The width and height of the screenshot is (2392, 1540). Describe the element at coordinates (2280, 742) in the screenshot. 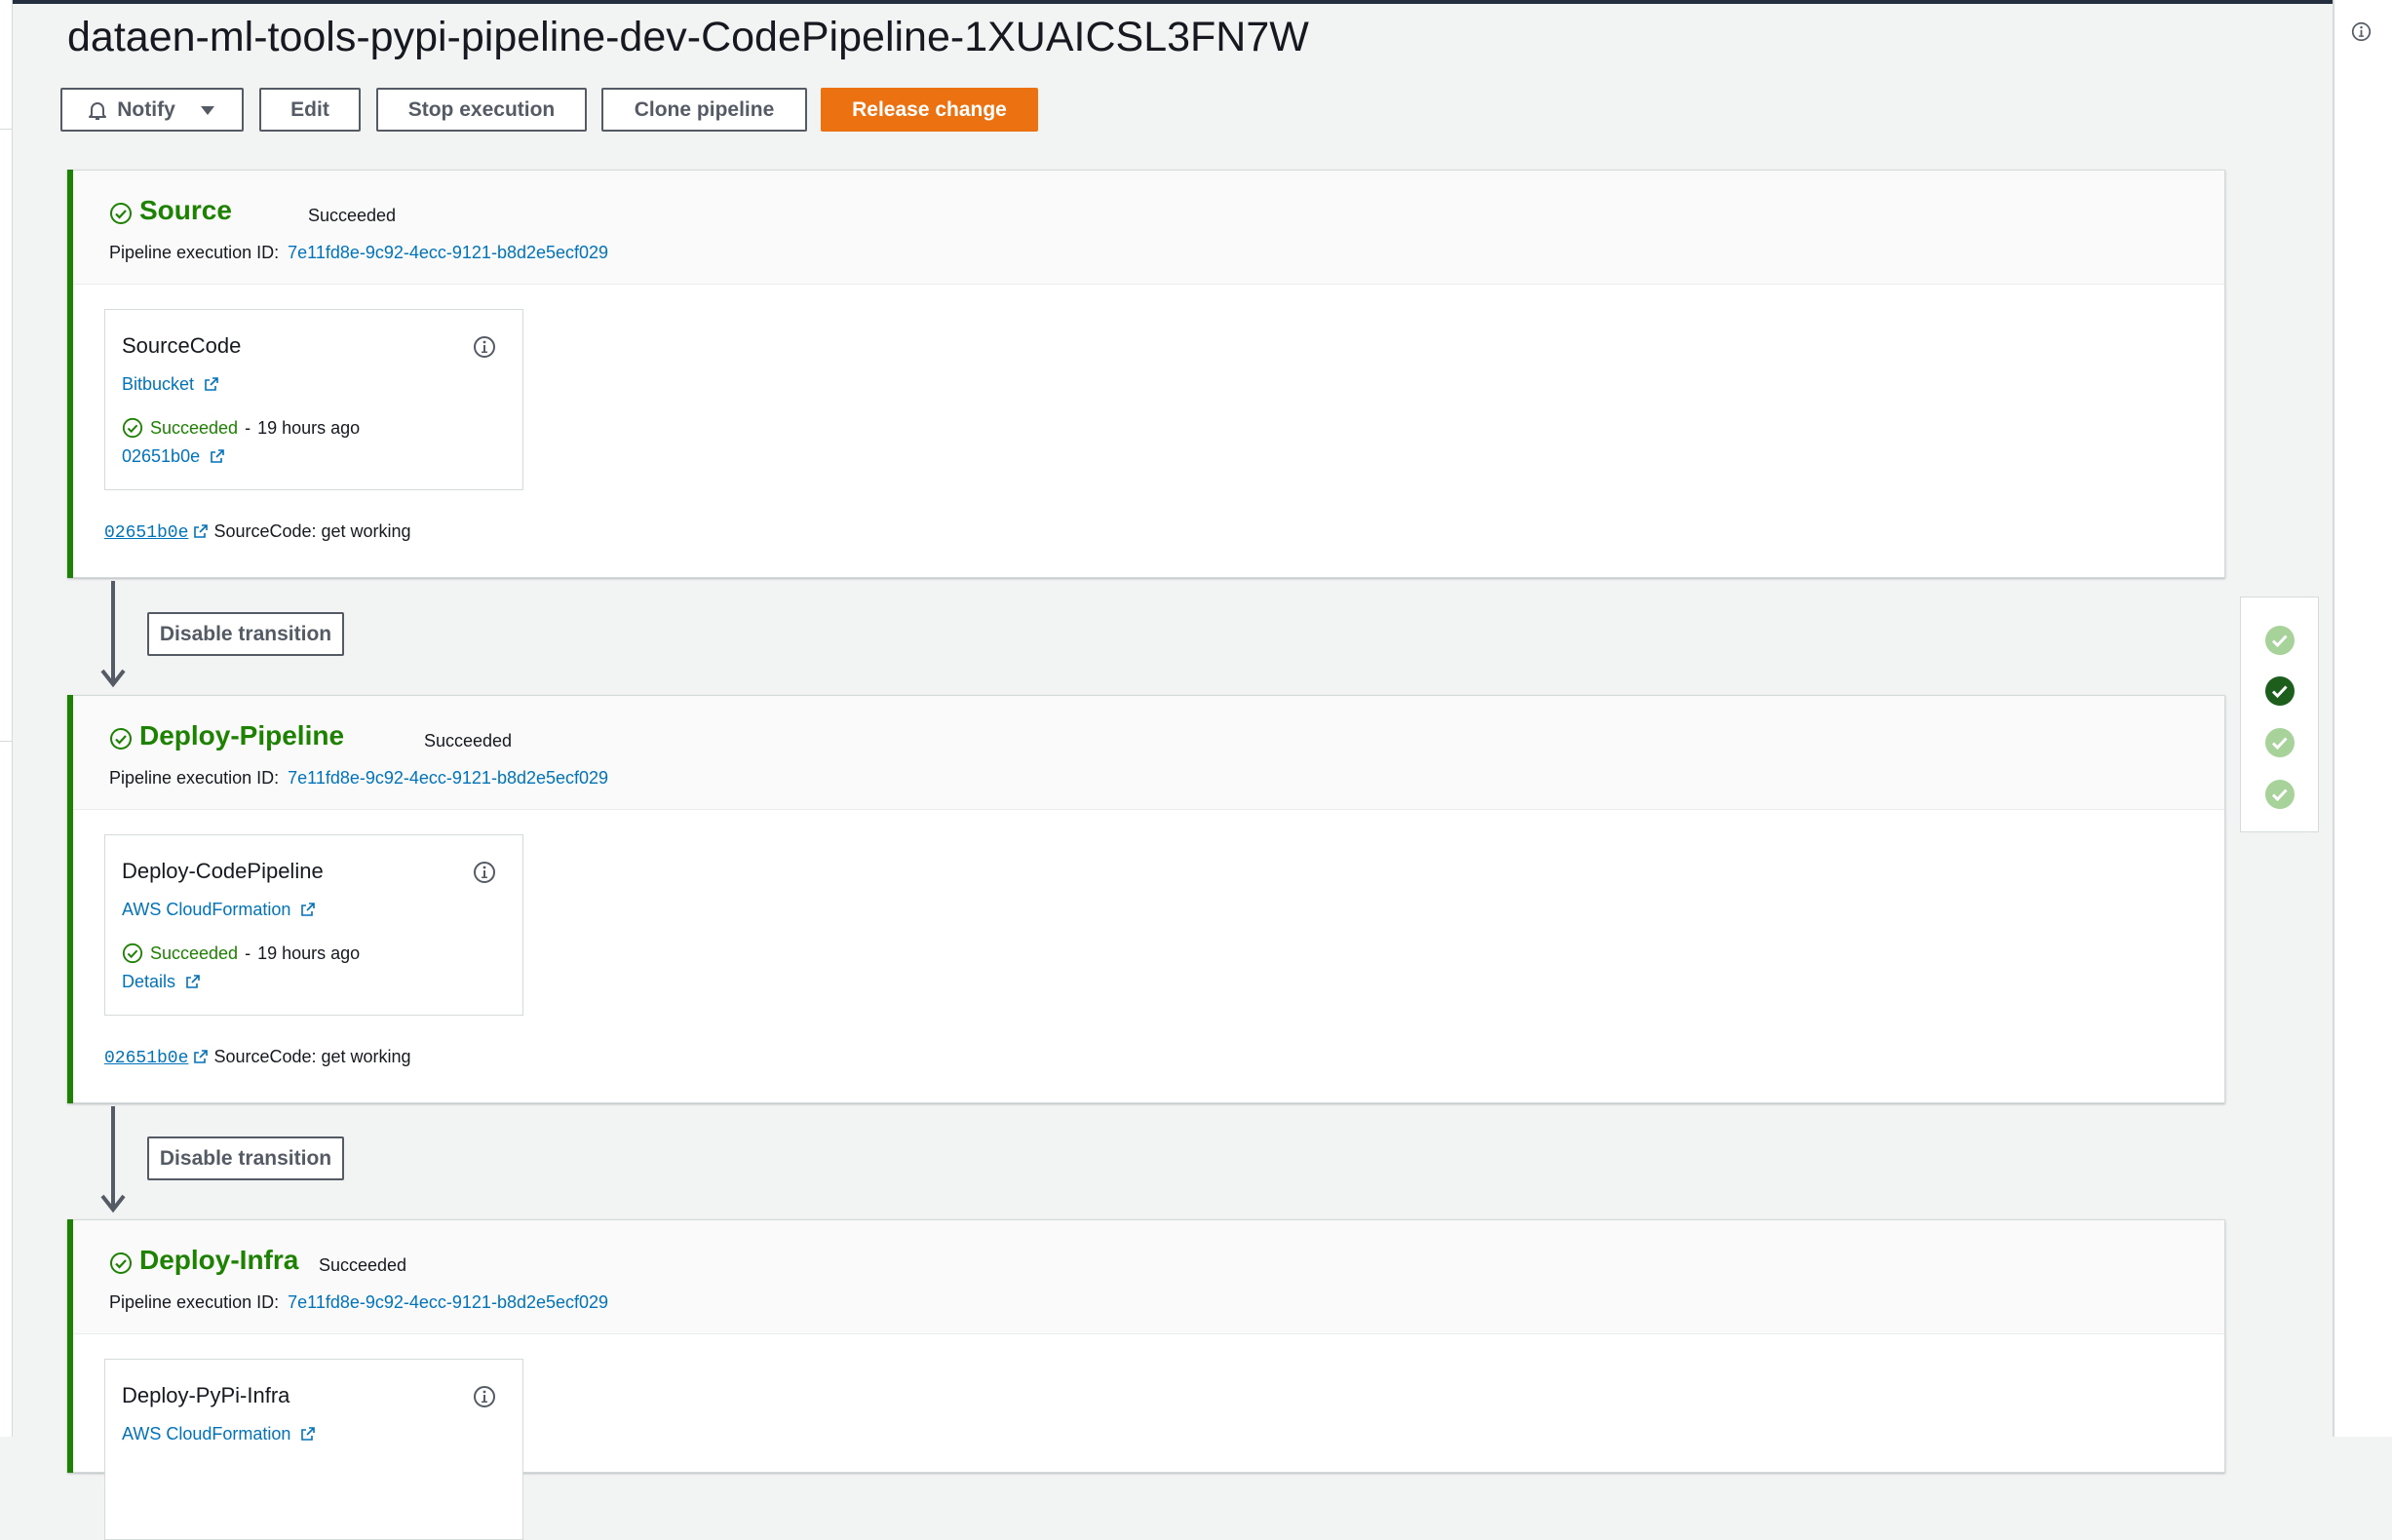

I see `stage-nav-deploy-infra-icon` at that location.